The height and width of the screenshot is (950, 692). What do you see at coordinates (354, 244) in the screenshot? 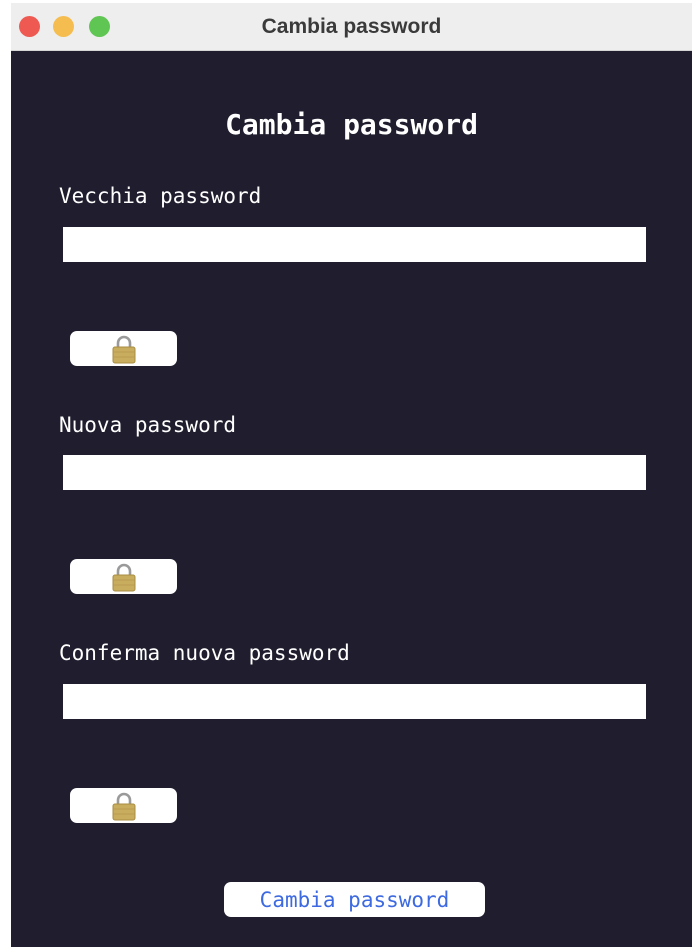
I see `old-password-input` at bounding box center [354, 244].